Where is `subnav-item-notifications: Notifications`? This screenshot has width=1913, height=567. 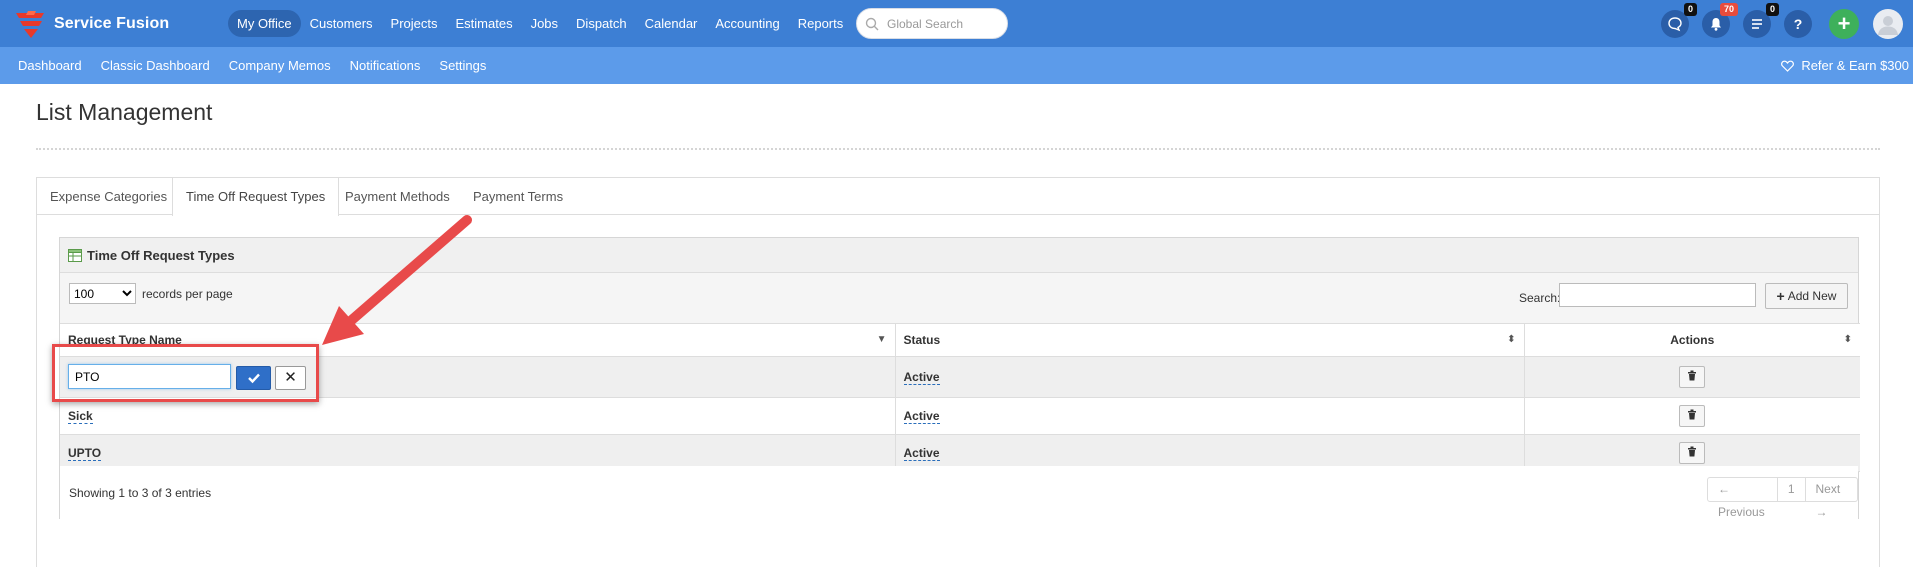
subnav-item-notifications: Notifications is located at coordinates (385, 65).